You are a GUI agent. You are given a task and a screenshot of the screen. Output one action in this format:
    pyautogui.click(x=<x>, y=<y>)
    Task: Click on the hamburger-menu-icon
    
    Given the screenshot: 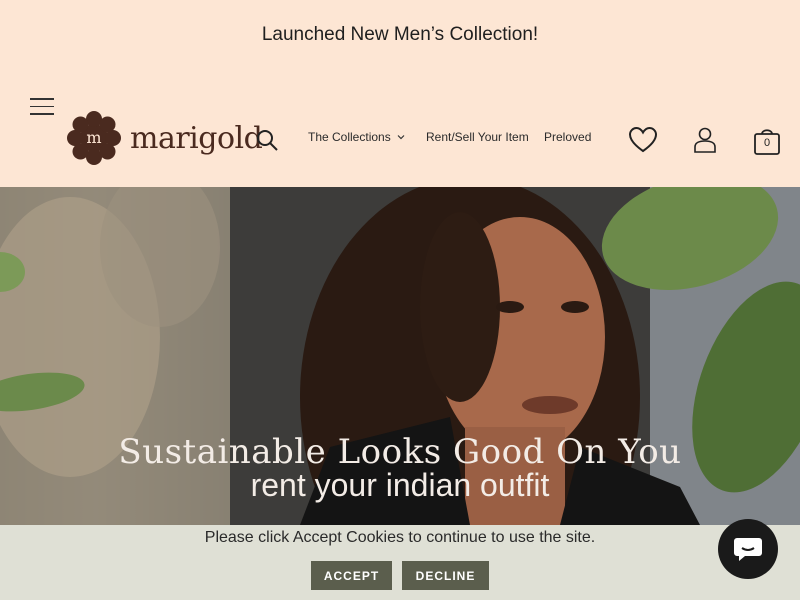 What is the action you would take?
    pyautogui.click(x=42, y=108)
    